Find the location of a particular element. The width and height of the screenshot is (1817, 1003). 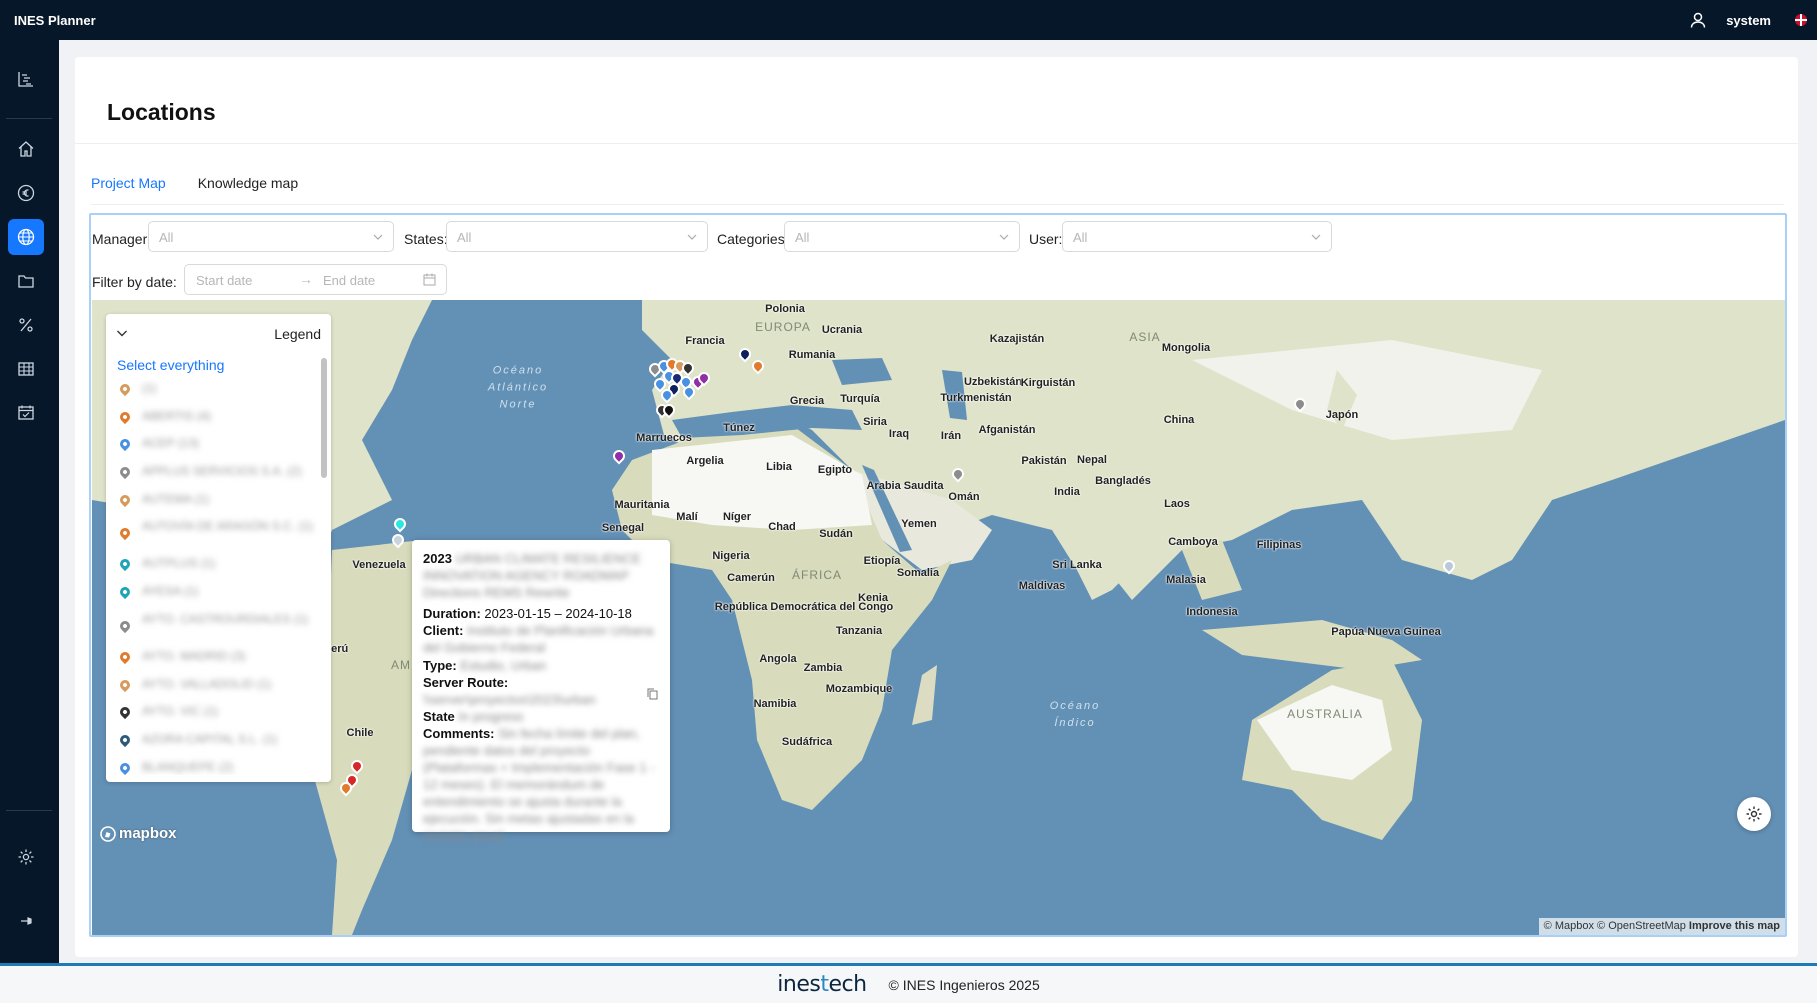

date-filter-label: Filter by date: is located at coordinates (134, 282).